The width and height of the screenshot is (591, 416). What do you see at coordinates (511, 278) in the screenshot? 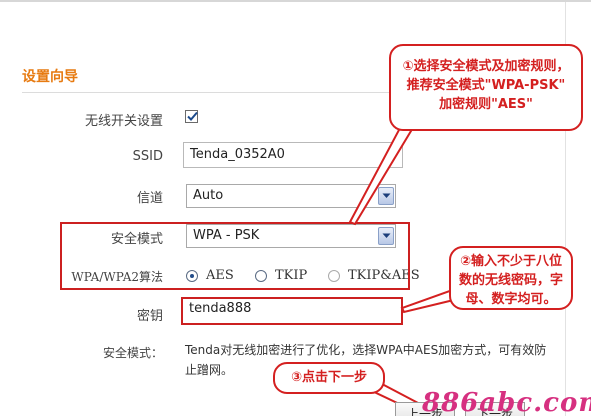
I see `callout-step2: ②输入不少于八位数的无线密码，字母、数字均可。` at bounding box center [511, 278].